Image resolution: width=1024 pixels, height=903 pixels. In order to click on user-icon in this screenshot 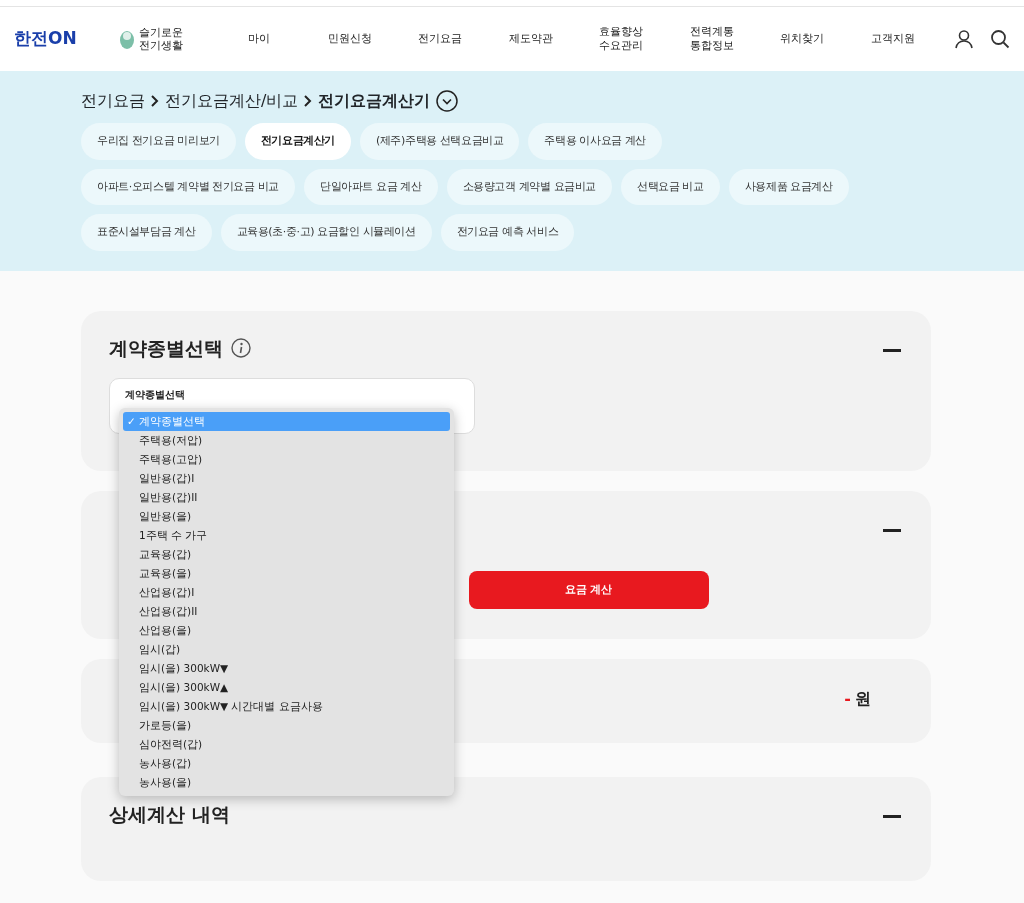, I will do `click(964, 39)`.